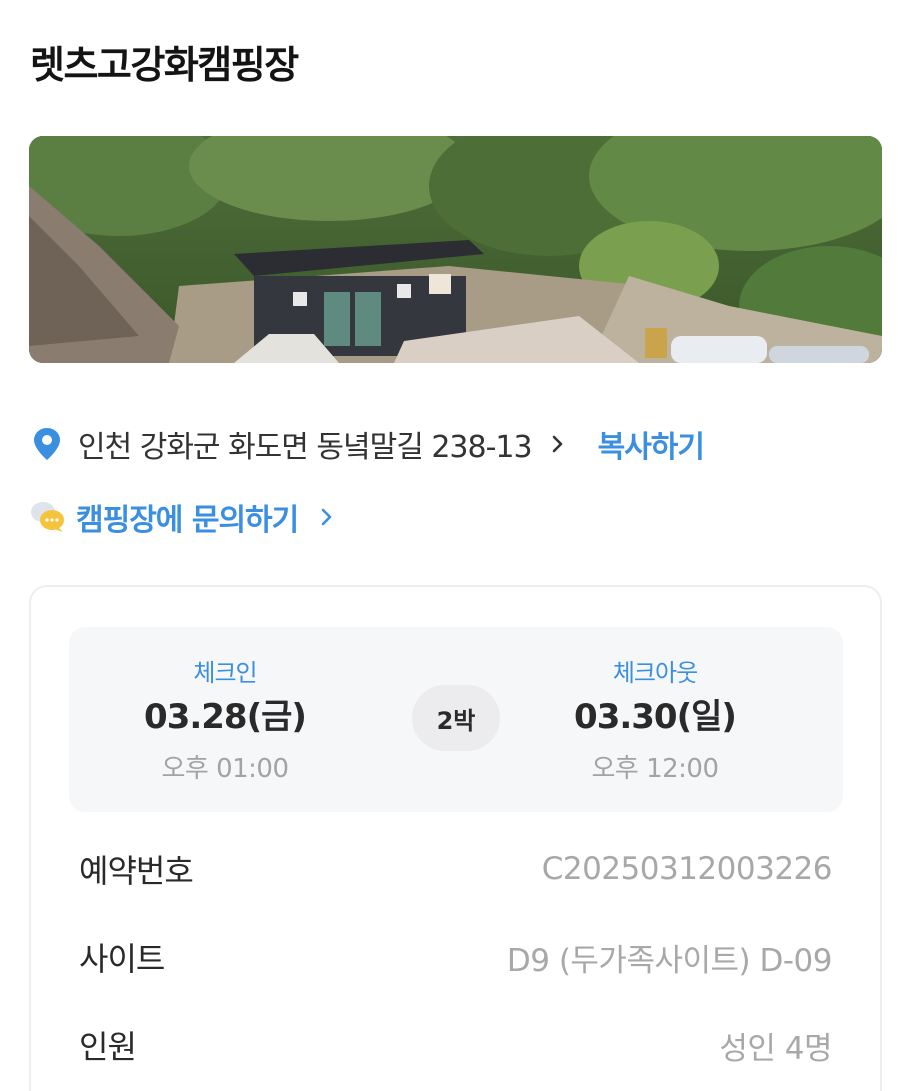 The image size is (900, 1091). I want to click on checkout-column: 체크아웃 03.30(일) 오후 12:00, so click(655, 719).